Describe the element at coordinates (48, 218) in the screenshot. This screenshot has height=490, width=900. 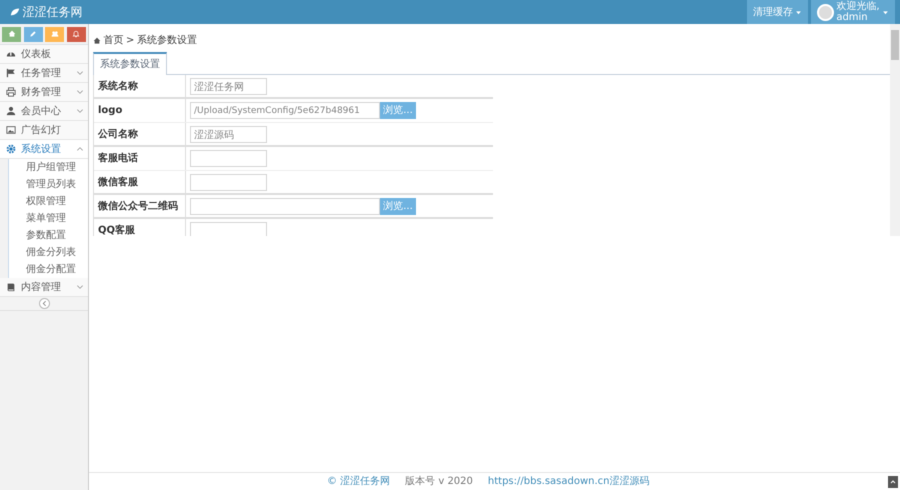
I see `submenu-item: 菜单管理` at that location.